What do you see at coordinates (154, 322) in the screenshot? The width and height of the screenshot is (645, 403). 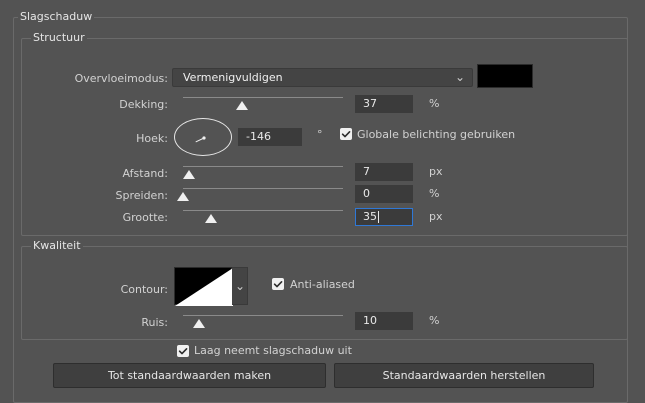 I see `noise-label: Ruis:` at bounding box center [154, 322].